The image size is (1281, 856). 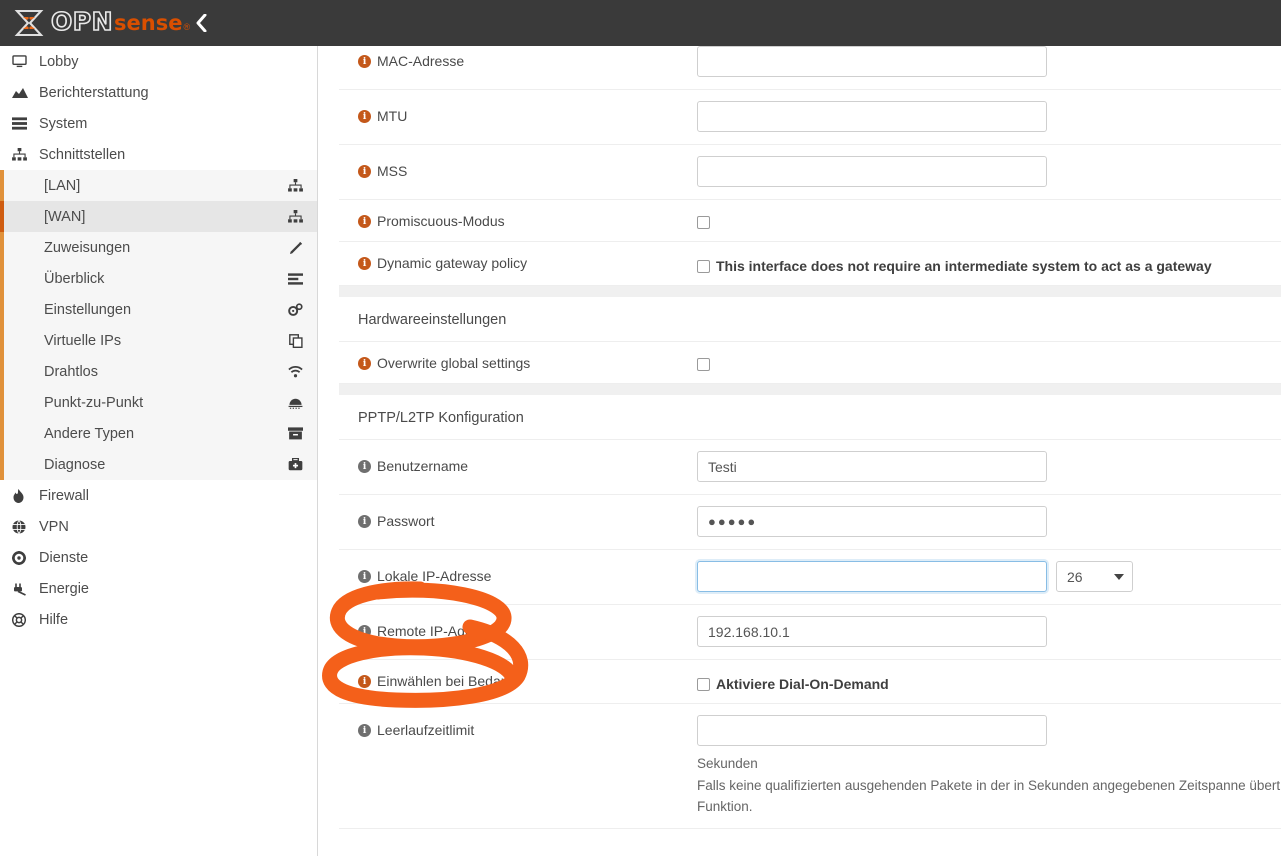 What do you see at coordinates (158, 247) in the screenshot?
I see `sidebar-item-zuweisungen: Zuweisungen` at bounding box center [158, 247].